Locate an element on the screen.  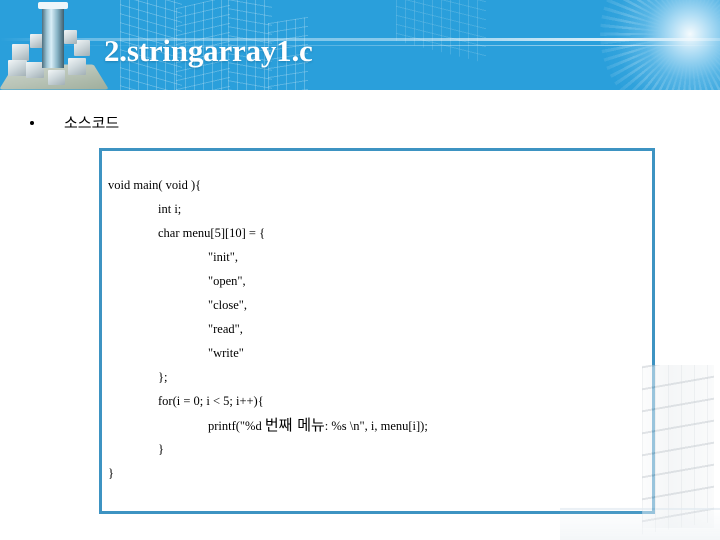
city-skyline-illustration is located at coordinates (55, 45).